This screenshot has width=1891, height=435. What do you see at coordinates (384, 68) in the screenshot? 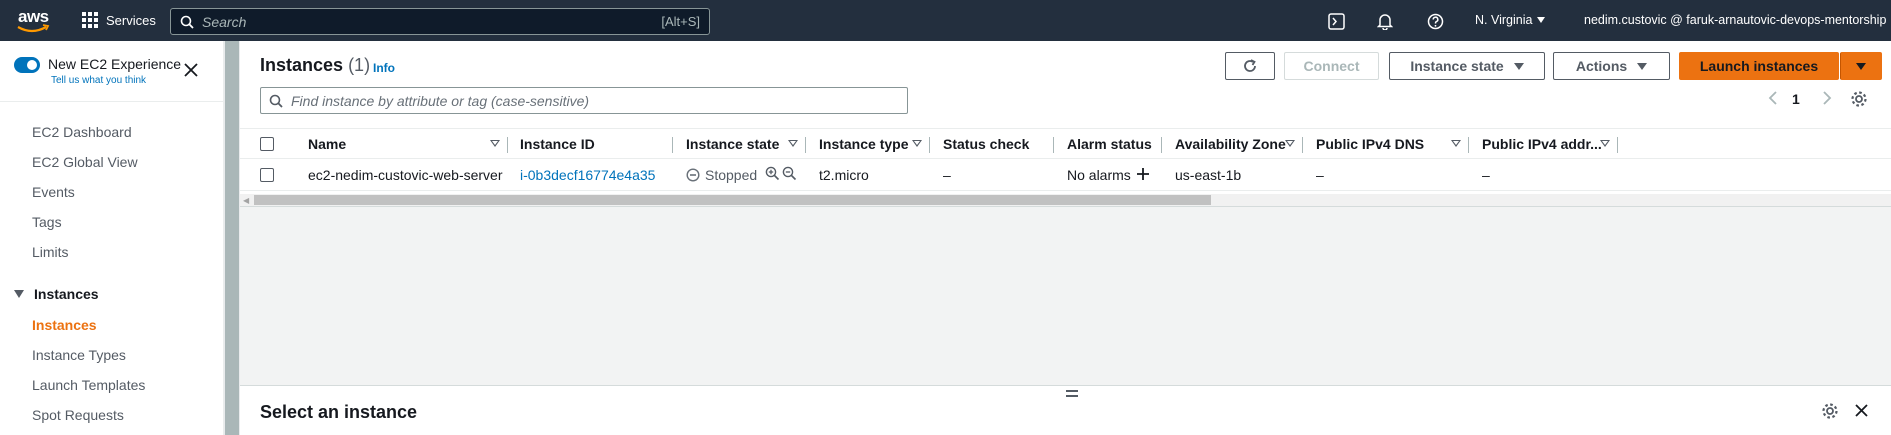
I see `info-link: Info` at bounding box center [384, 68].